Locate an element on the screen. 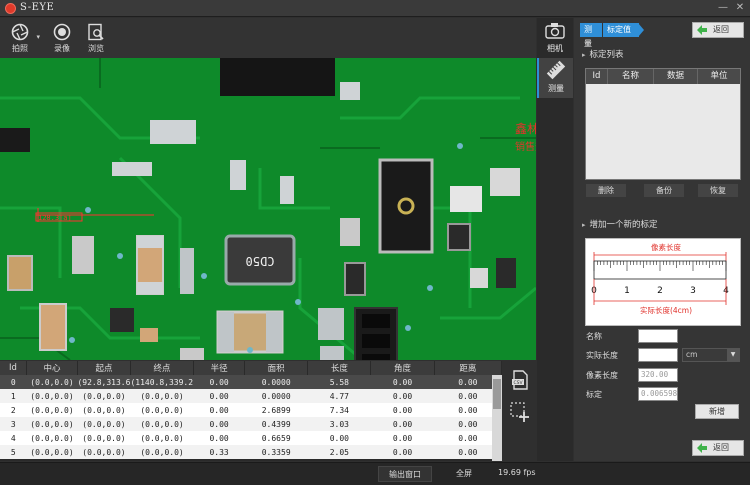 The image size is (750, 485). calib-list-header: ▸ 标定列表 is located at coordinates (603, 54).